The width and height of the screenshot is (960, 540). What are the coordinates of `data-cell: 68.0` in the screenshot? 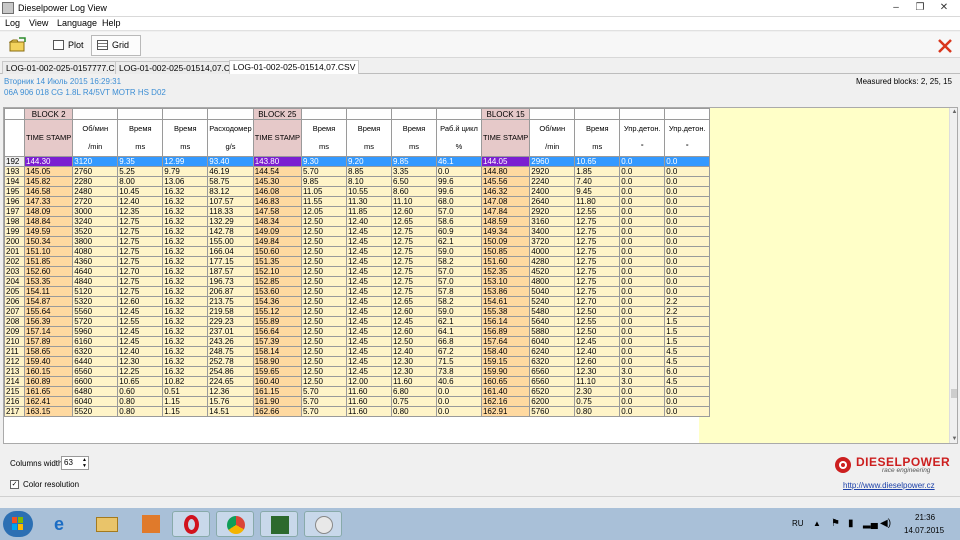 It's located at (458, 201).